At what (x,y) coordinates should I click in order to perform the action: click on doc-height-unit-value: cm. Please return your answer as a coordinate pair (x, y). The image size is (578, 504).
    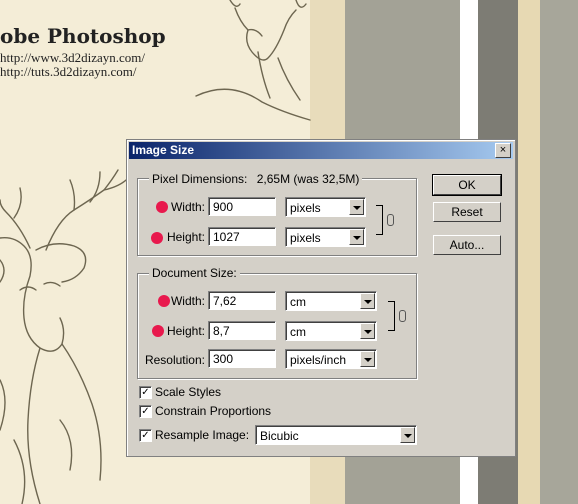
    Looking at the image, I should click on (298, 332).